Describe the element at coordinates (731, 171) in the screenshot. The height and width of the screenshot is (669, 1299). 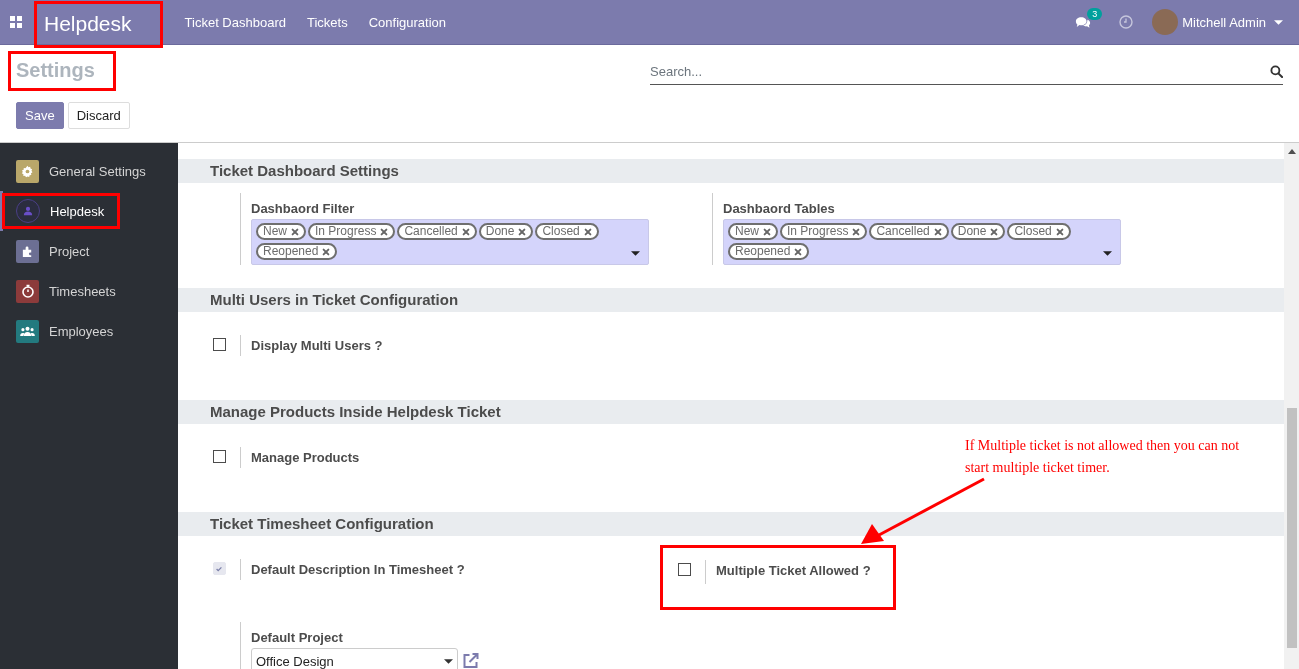
I see `section-header: Ticket Dashboard Settings` at that location.